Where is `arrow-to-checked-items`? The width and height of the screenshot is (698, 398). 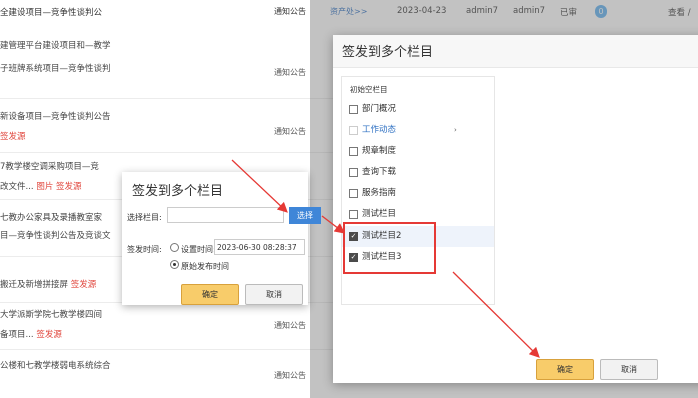
arrow-to-checked-items is located at coordinates (333, 224).